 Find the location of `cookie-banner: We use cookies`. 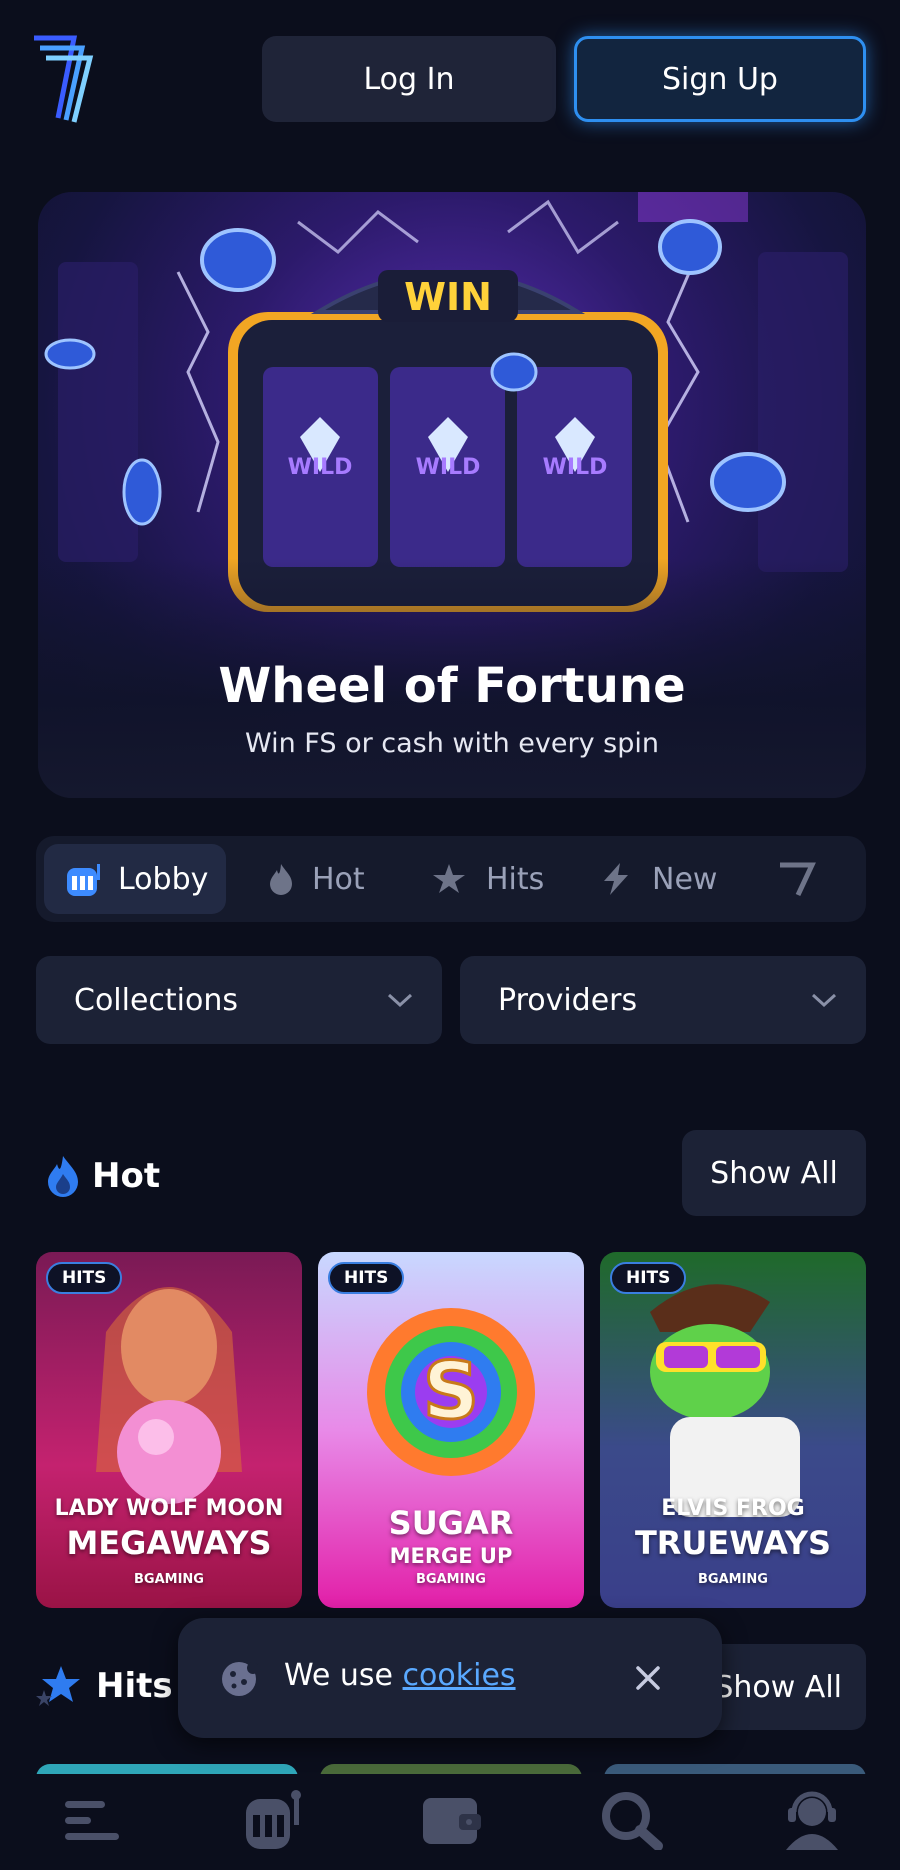

cookie-banner: We use cookies is located at coordinates (450, 1678).